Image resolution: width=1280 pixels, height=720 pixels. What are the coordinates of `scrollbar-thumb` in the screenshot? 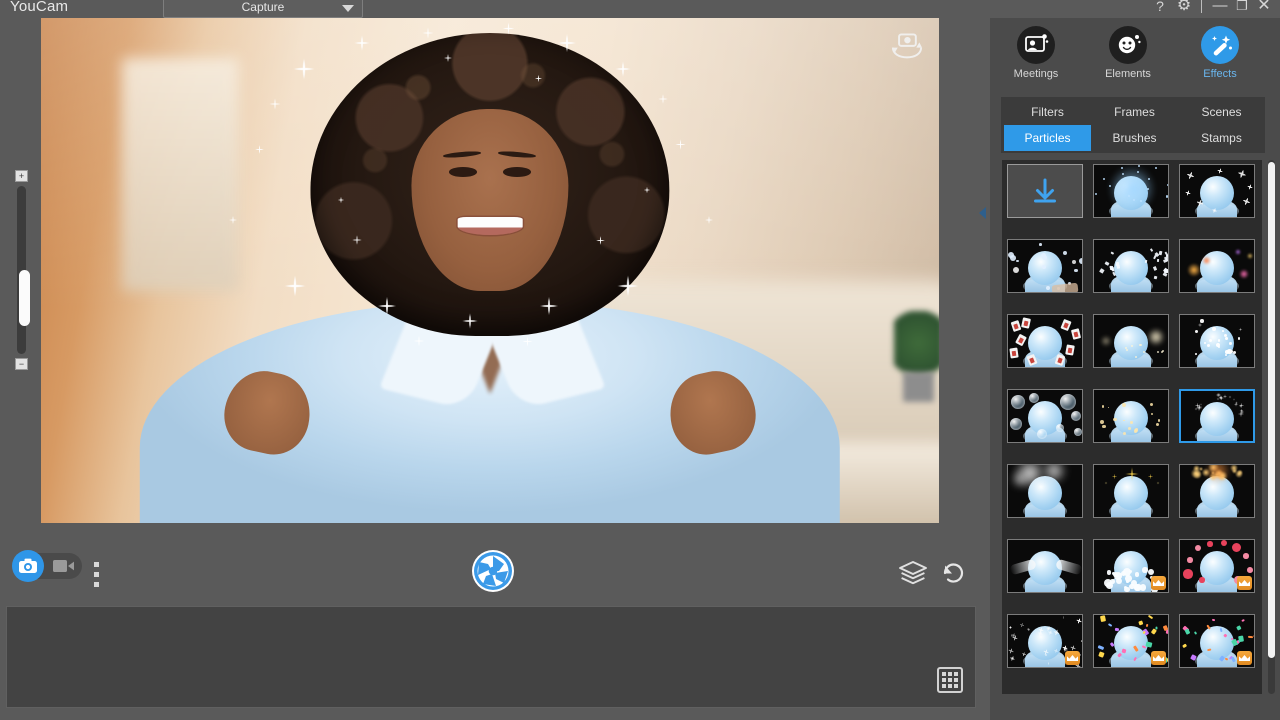 It's located at (1271, 410).